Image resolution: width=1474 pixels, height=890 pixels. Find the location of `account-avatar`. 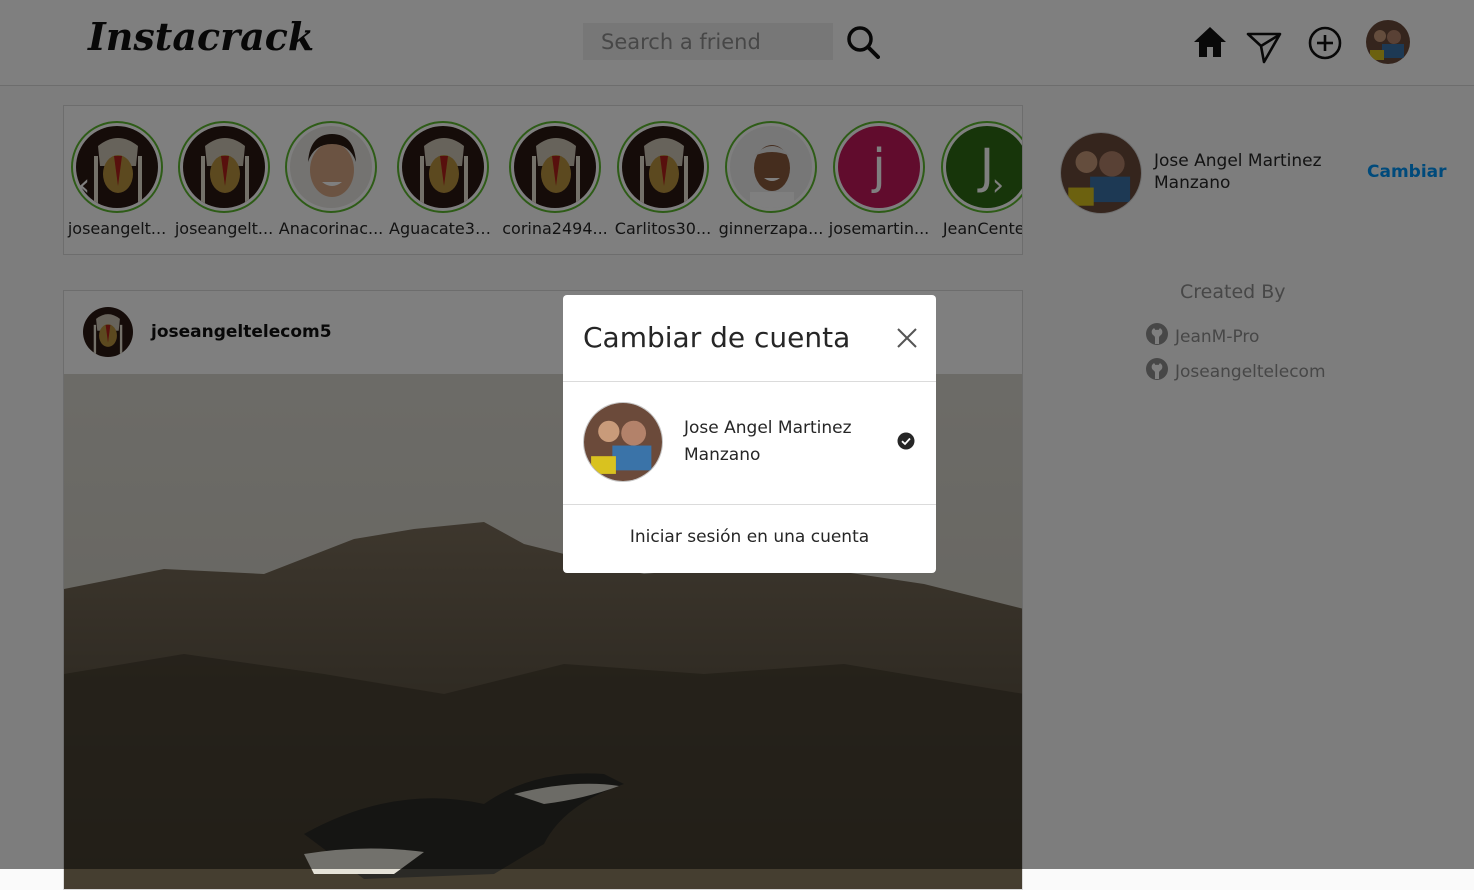

account-avatar is located at coordinates (623, 442).